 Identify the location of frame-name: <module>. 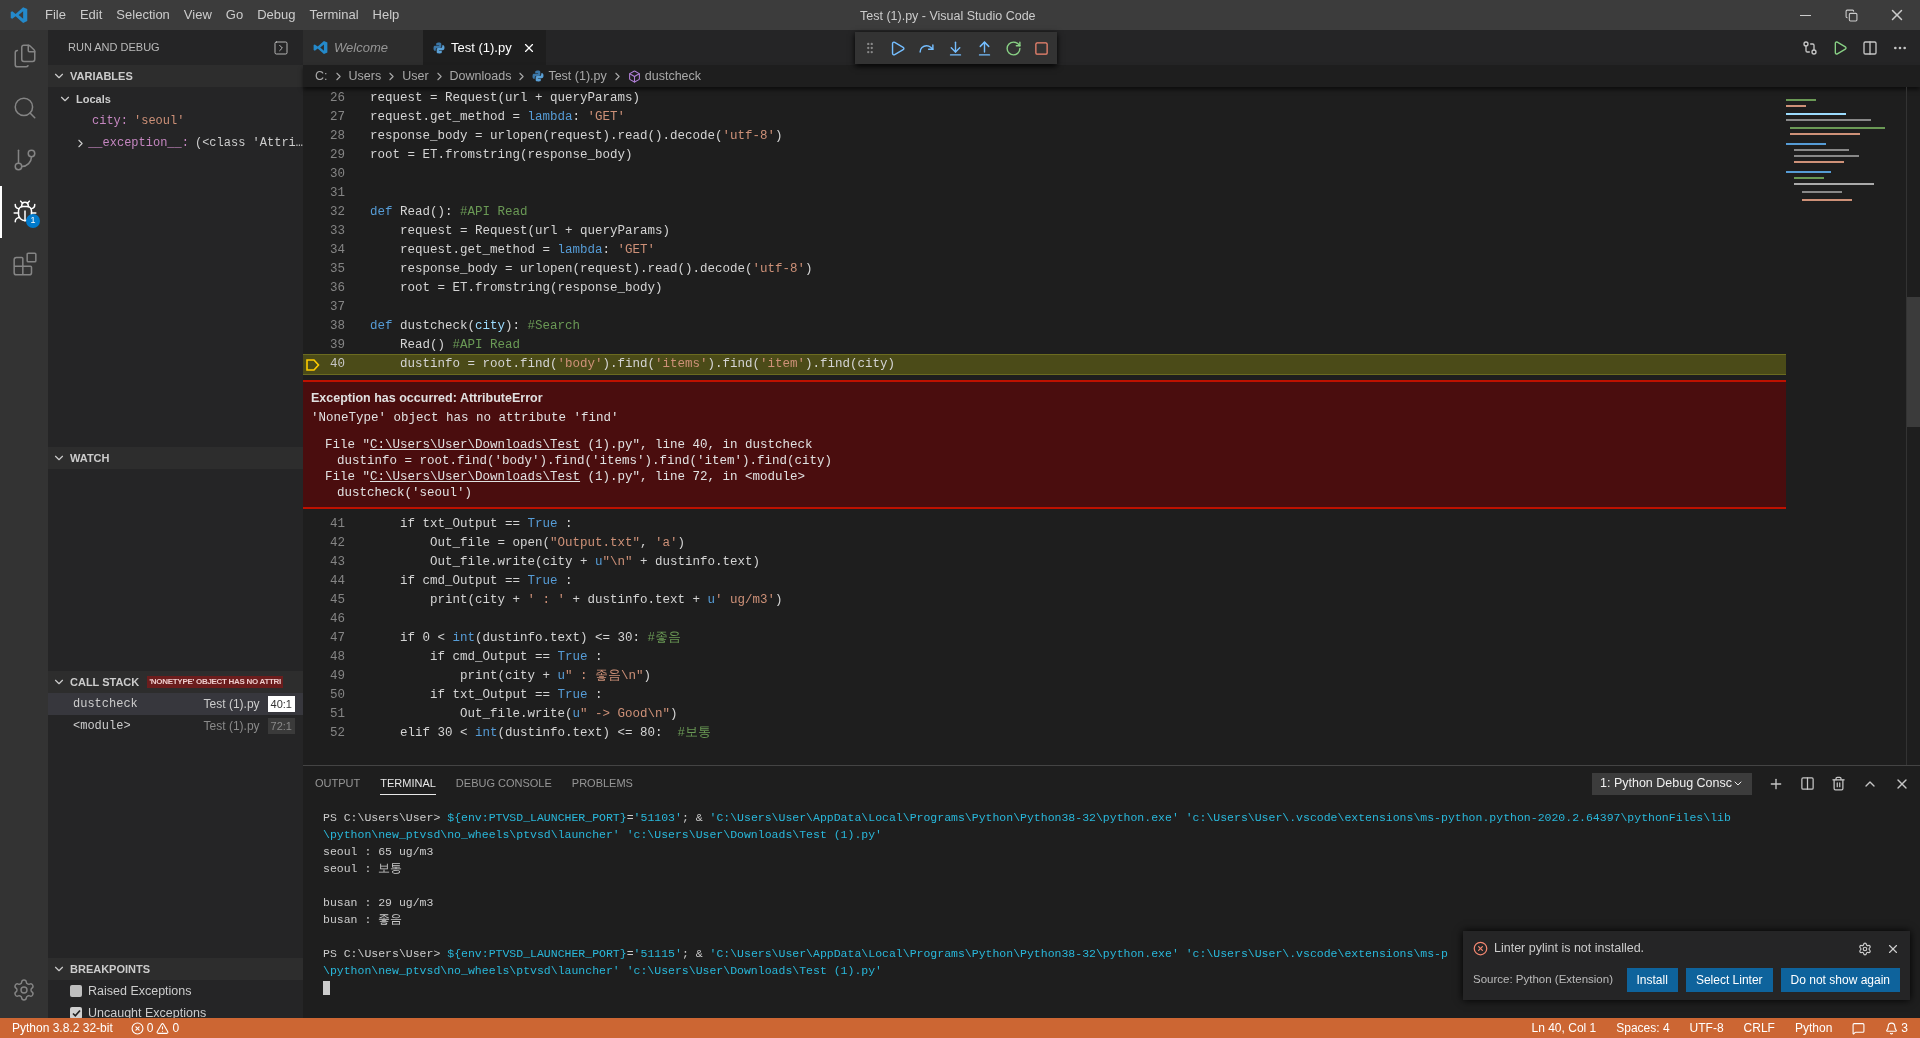
(102, 726).